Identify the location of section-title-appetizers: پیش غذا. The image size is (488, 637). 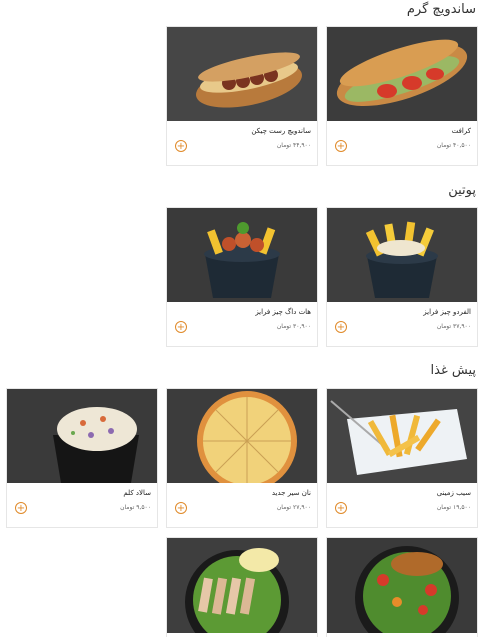
(453, 370).